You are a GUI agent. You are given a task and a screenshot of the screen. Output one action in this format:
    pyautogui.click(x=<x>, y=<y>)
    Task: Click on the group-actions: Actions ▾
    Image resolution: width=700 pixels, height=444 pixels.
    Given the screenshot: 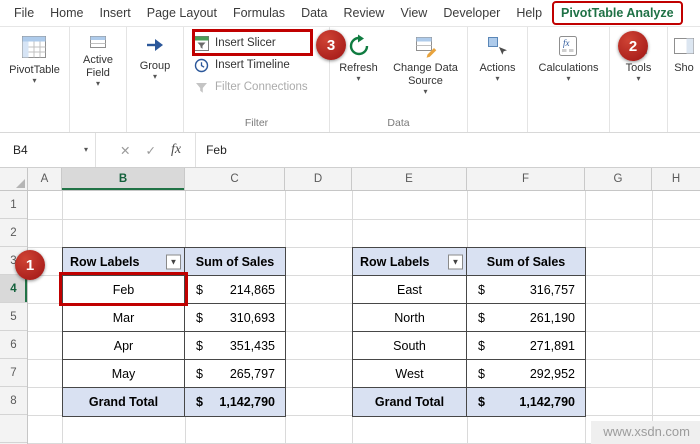 What is the action you would take?
    pyautogui.click(x=498, y=79)
    